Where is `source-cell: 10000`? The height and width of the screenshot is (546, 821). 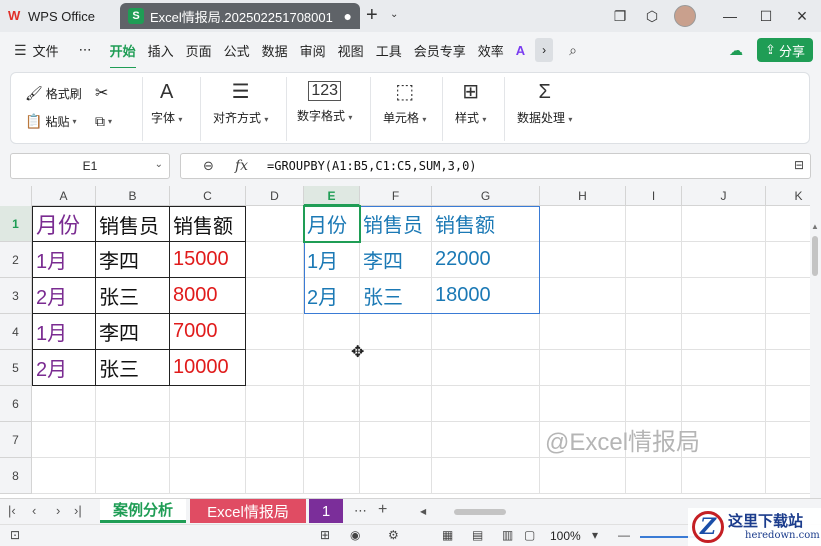 source-cell: 10000 is located at coordinates (208, 368).